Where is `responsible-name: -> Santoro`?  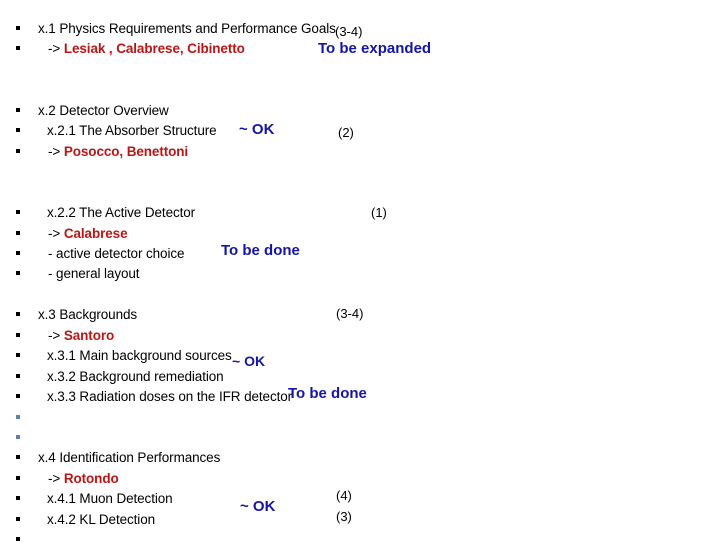
responsible-name: -> Santoro is located at coordinates (81, 335).